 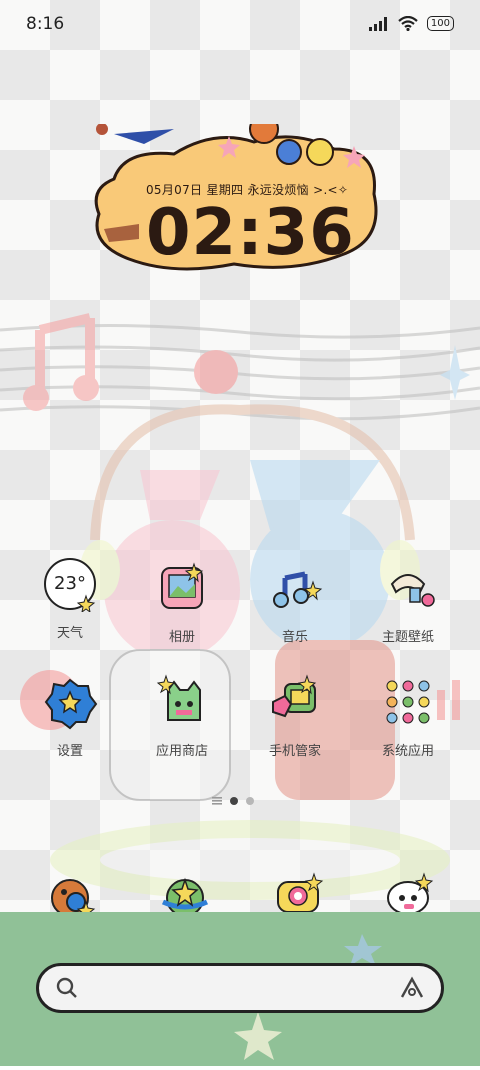 I want to click on system-apps-folder-icon, so click(x=408, y=702).